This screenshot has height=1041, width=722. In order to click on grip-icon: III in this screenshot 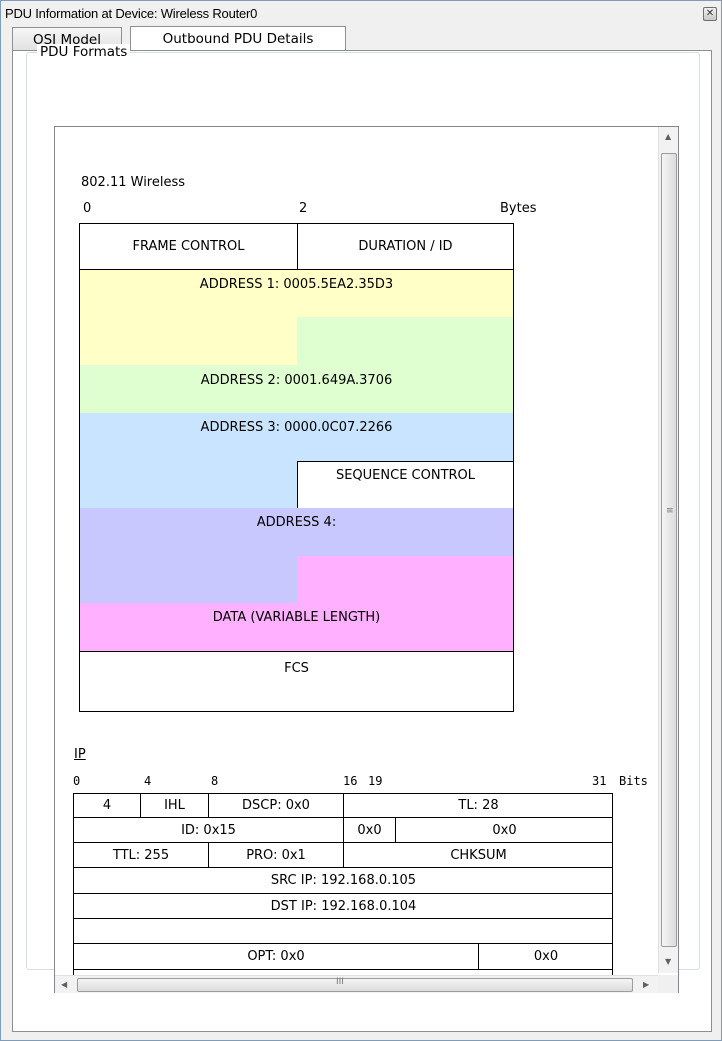, I will do `click(340, 982)`.